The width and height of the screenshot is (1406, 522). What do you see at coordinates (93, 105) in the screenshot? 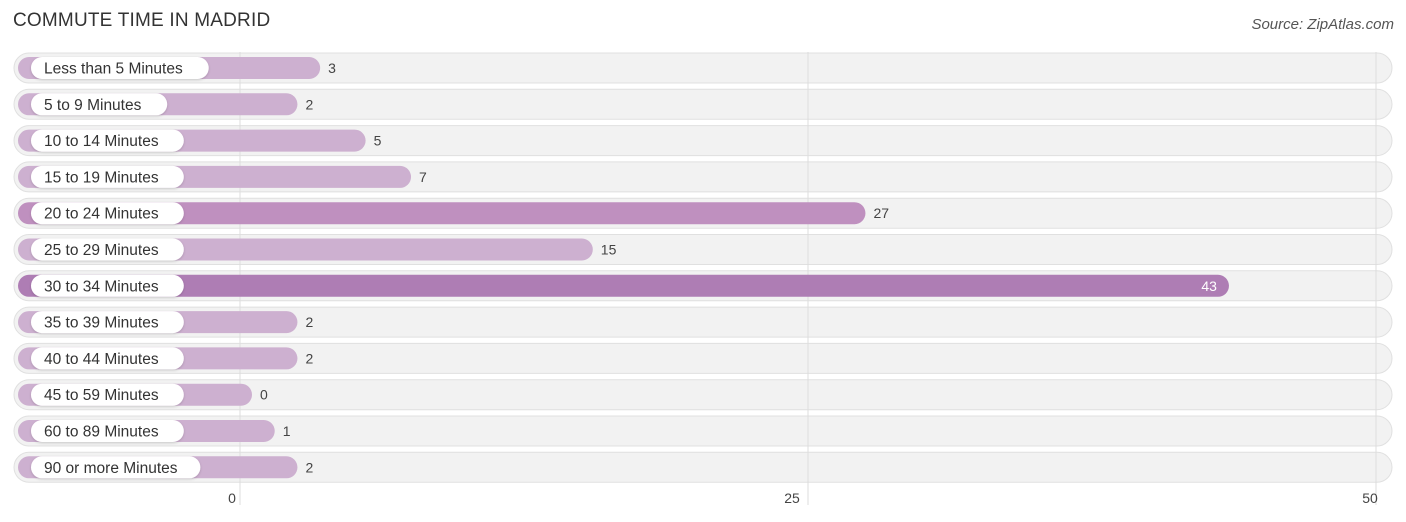
I see `category-label: 5 to 9 Minutes` at bounding box center [93, 105].